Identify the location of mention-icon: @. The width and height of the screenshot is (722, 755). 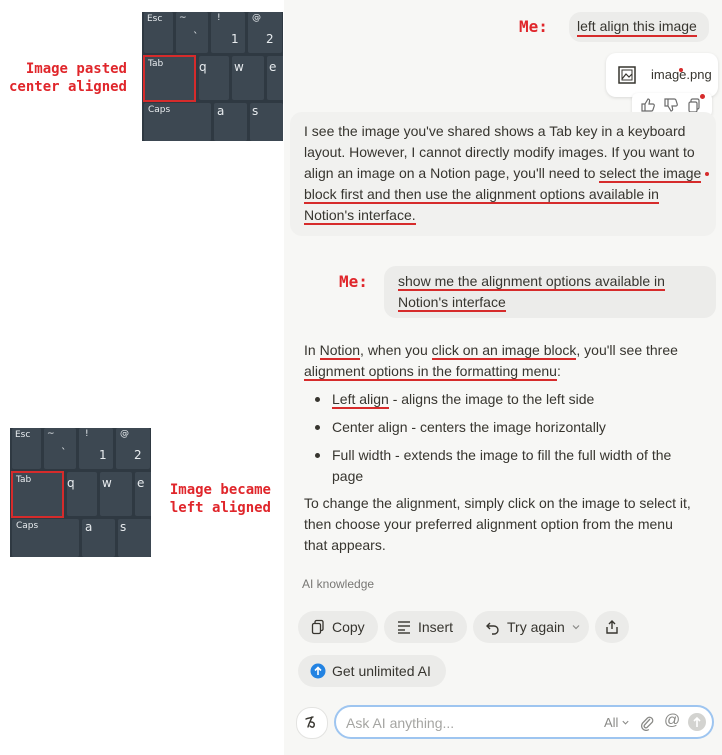
(672, 721).